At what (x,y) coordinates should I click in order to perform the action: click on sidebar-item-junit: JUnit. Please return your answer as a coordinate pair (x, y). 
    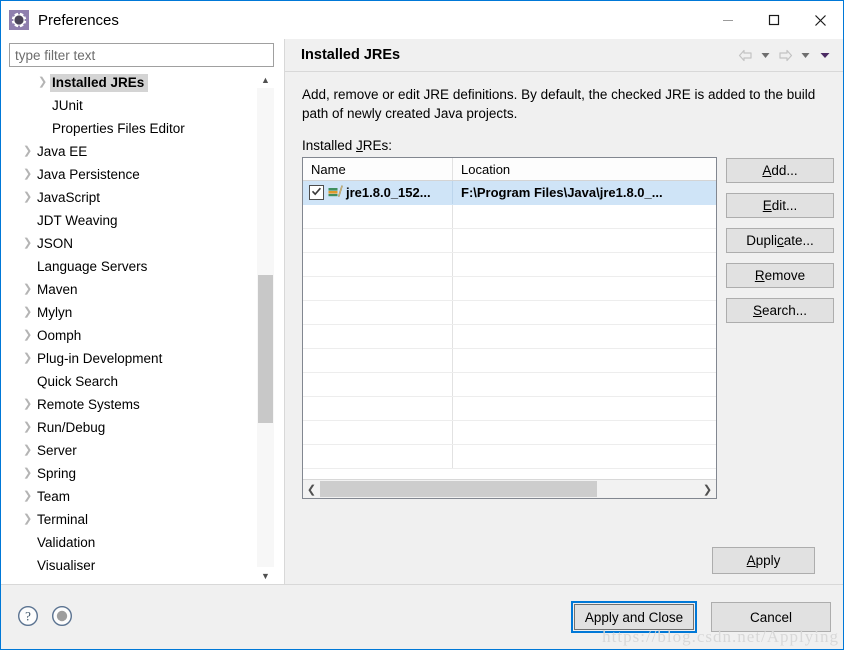
    Looking at the image, I should click on (133, 105).